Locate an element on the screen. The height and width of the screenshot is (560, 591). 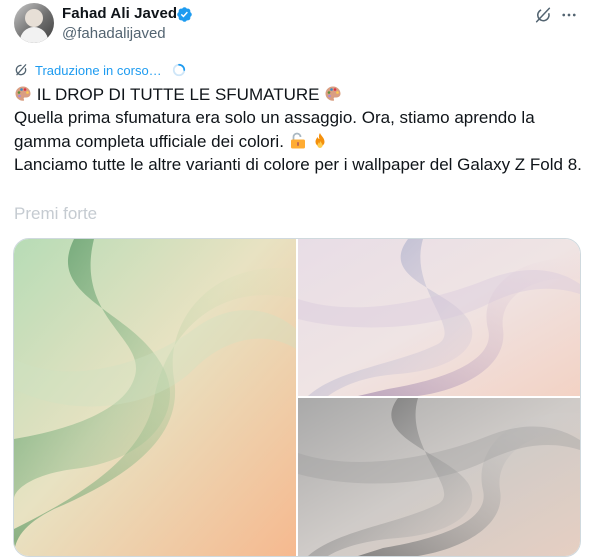
verified-badge-icon is located at coordinates (184, 14).